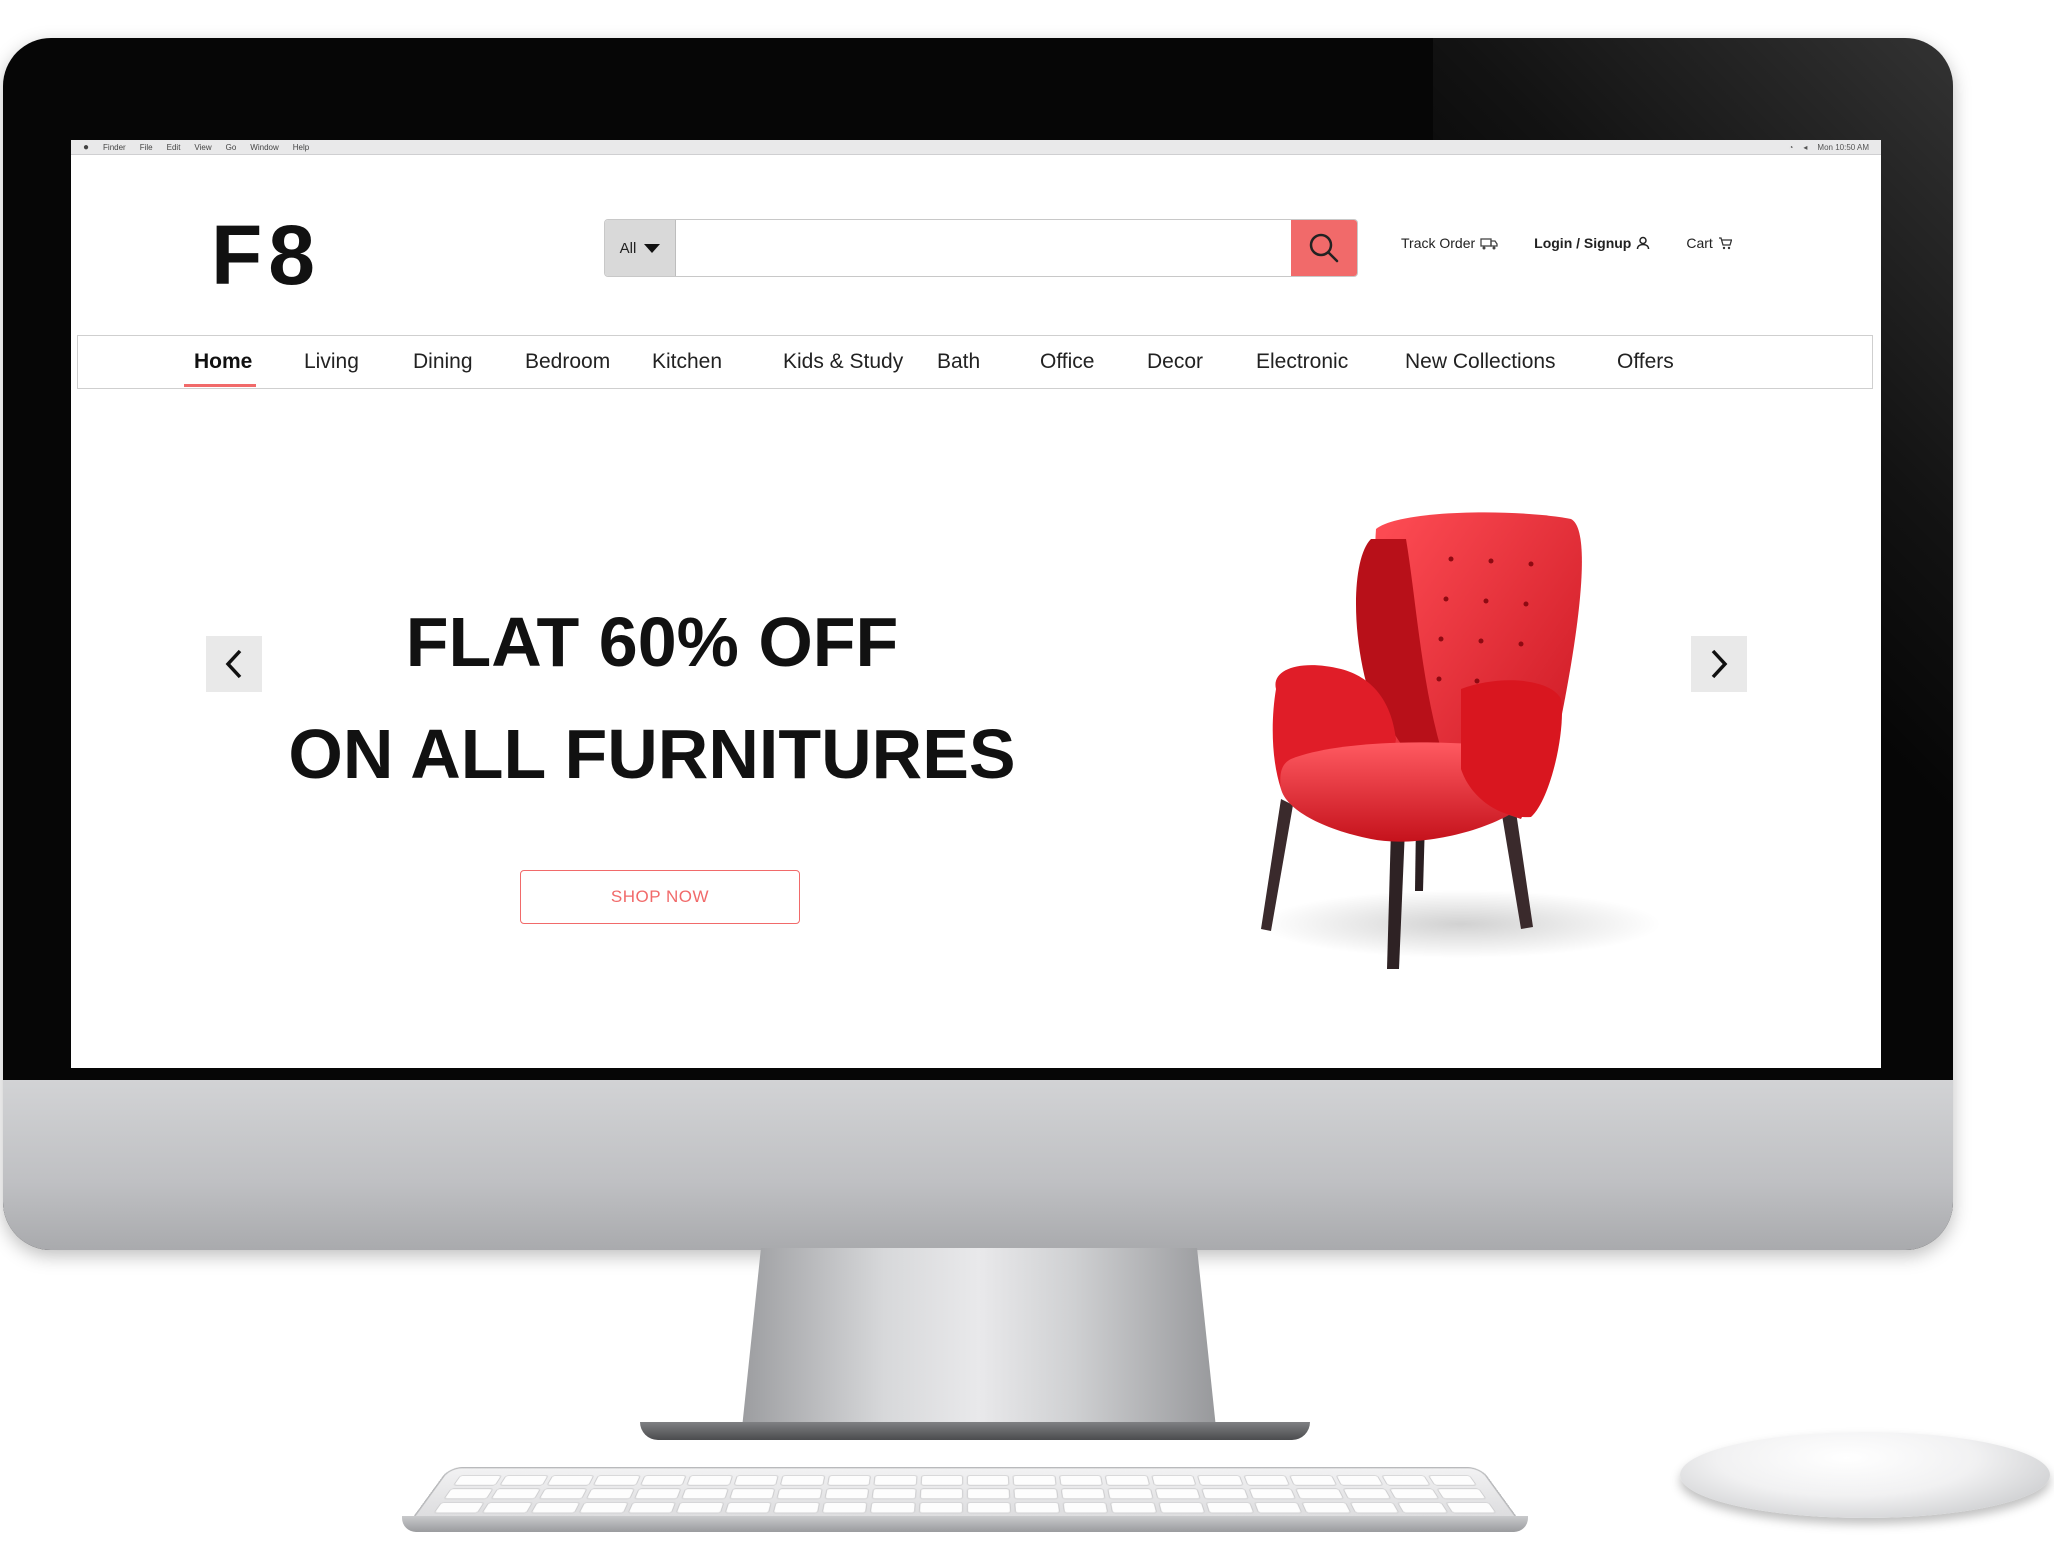 The image size is (2054, 1550). What do you see at coordinates (1175, 362) in the screenshot?
I see `nav-item-decor: Decor` at bounding box center [1175, 362].